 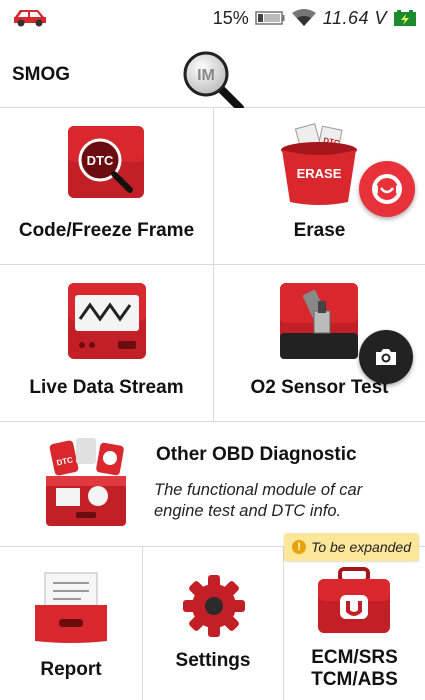 What do you see at coordinates (319, 321) in the screenshot?
I see `o2-sensor-icon` at bounding box center [319, 321].